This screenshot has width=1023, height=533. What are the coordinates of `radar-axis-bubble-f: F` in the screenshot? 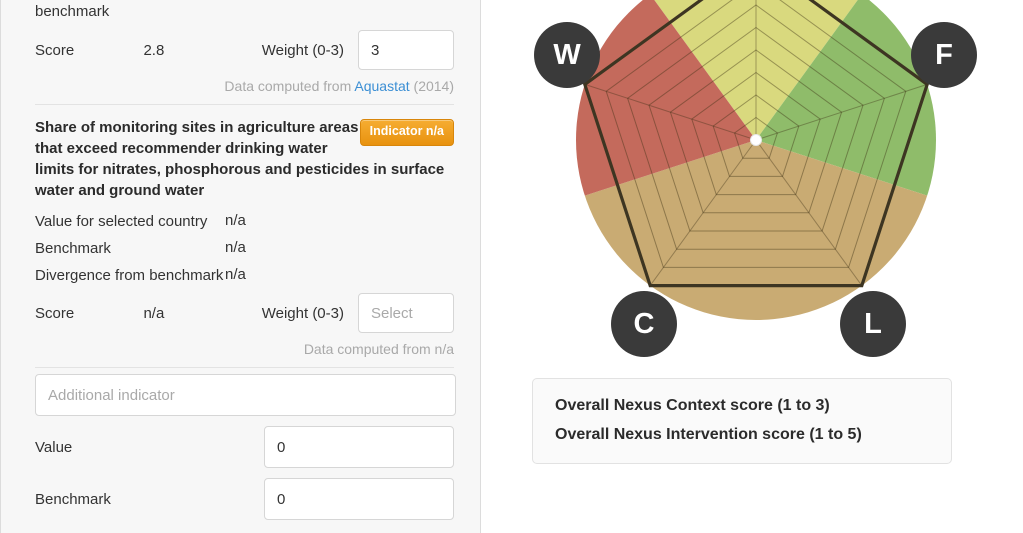 It's located at (944, 55).